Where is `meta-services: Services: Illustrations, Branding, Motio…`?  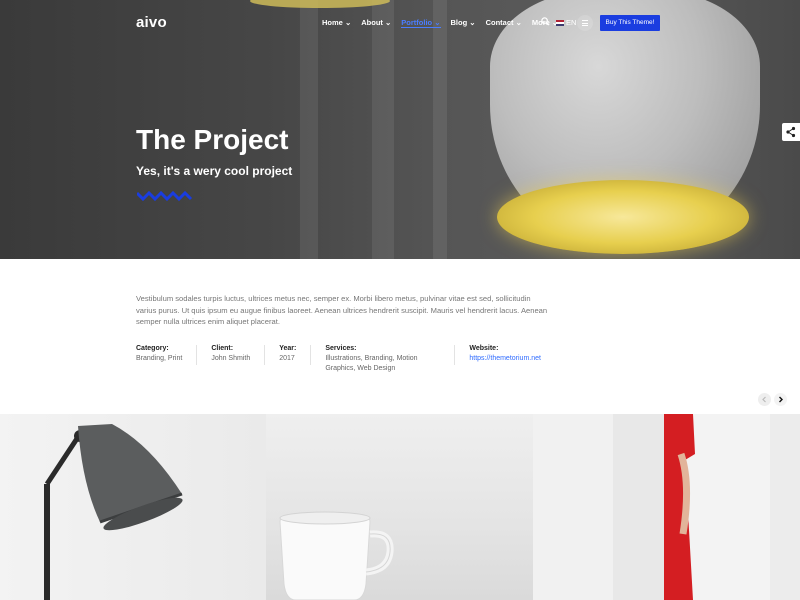 meta-services: Services: Illustrations, Branding, Motio… is located at coordinates (390, 358).